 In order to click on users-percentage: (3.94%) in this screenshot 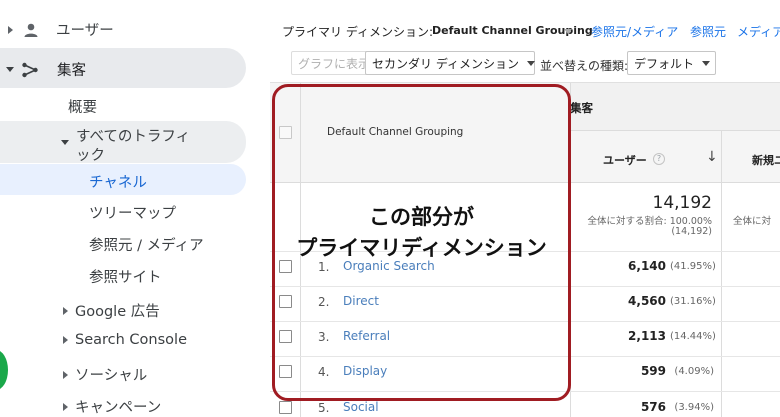, I will do `click(694, 407)`.